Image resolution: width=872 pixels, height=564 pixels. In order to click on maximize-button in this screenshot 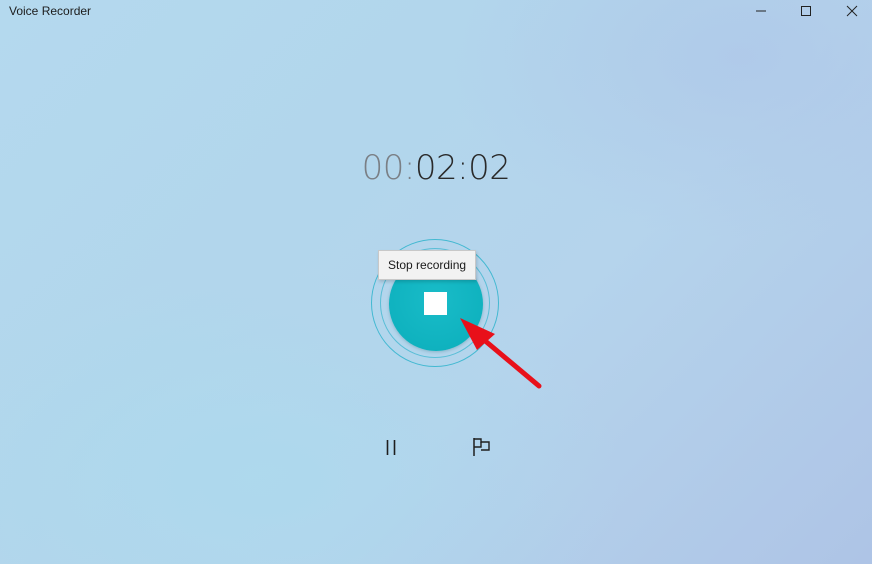, I will do `click(806, 11)`.